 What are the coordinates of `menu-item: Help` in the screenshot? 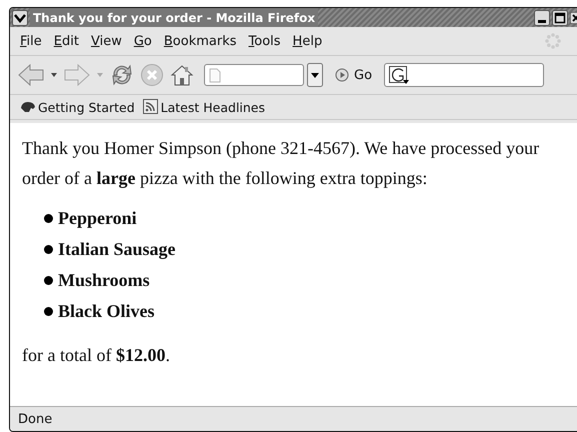 It's located at (307, 41).